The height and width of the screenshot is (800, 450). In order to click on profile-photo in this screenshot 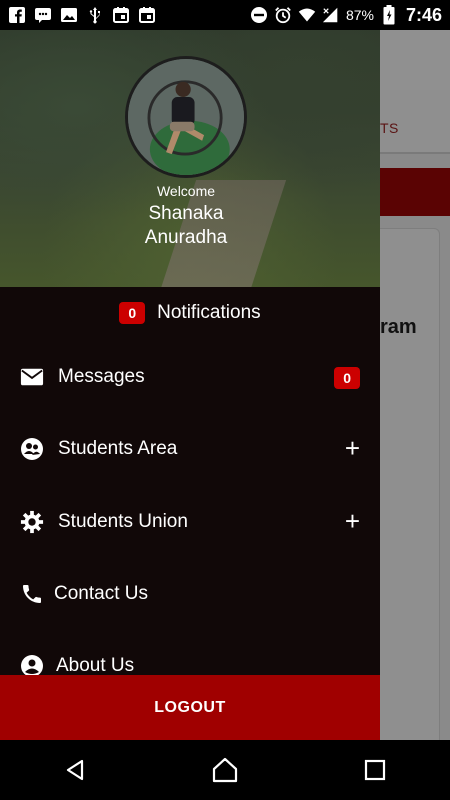, I will do `click(186, 117)`.